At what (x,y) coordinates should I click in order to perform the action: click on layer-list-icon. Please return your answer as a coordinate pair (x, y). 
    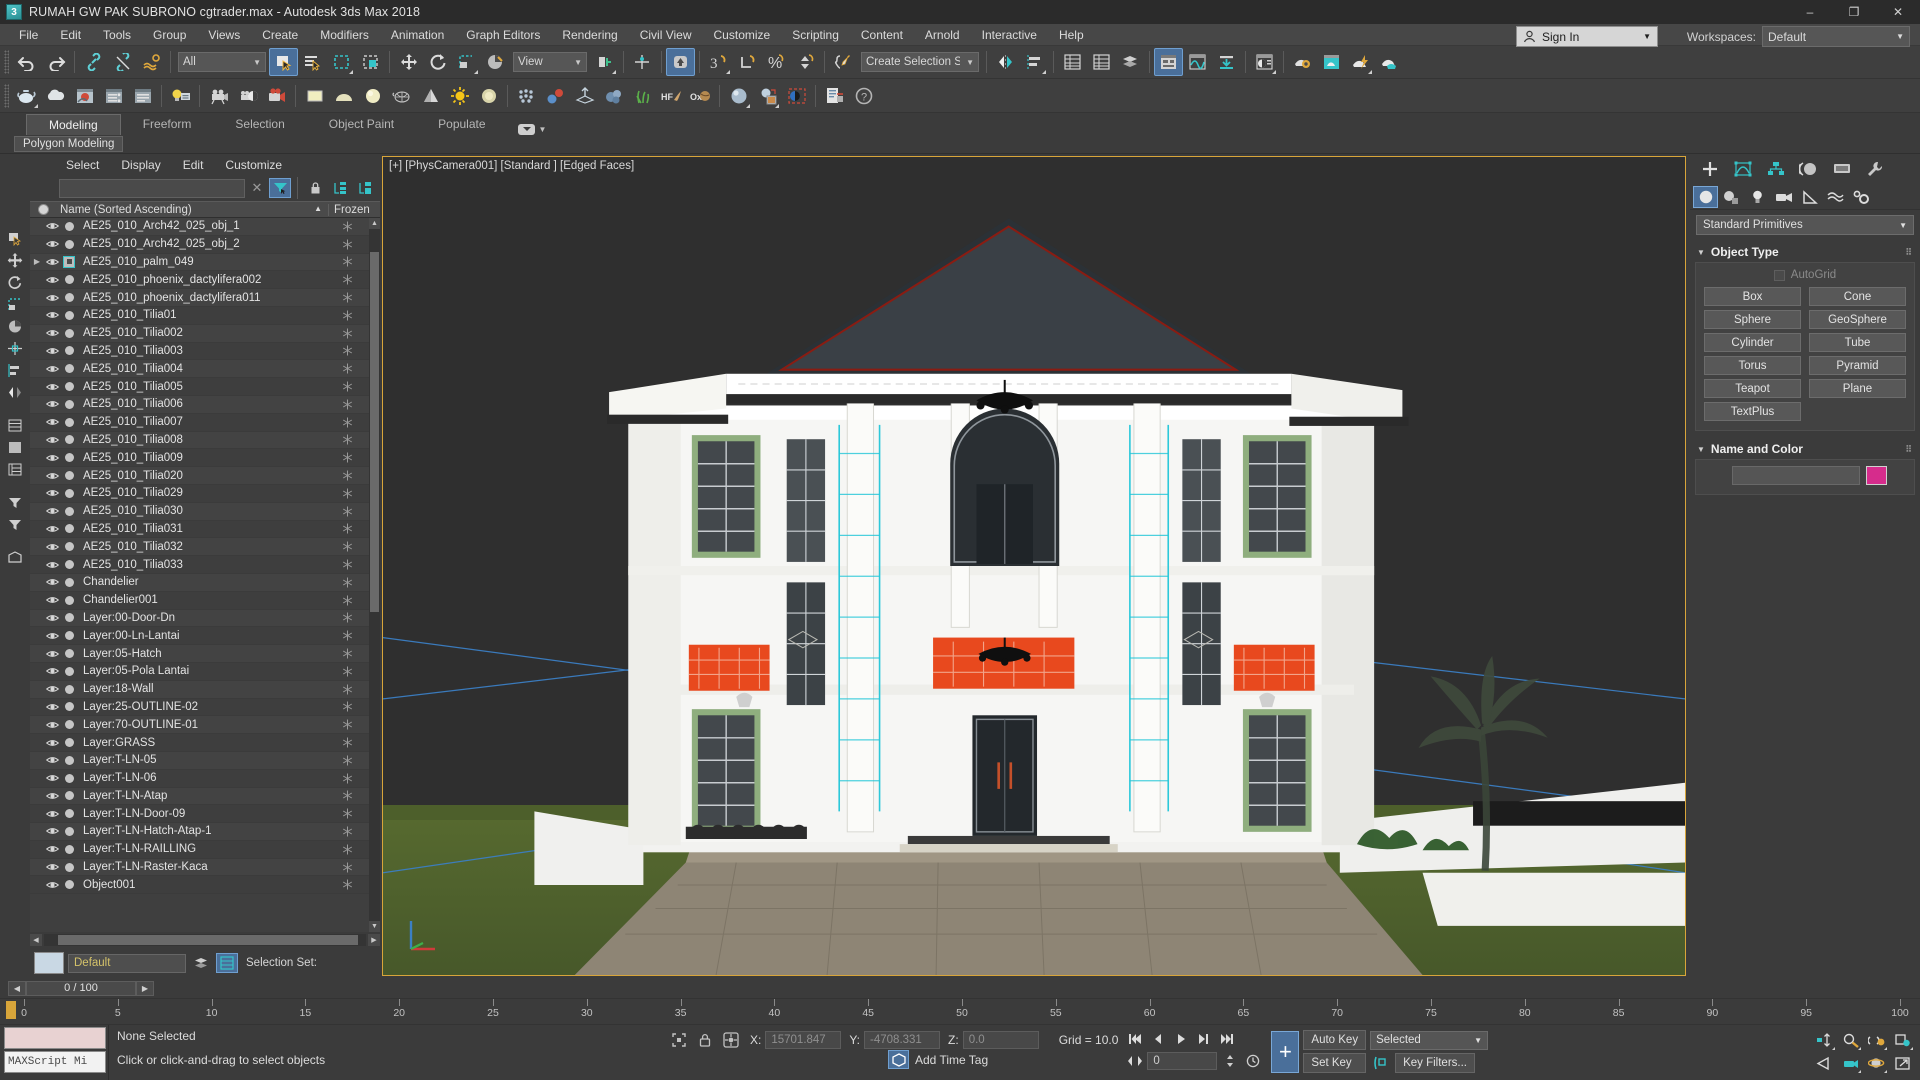
    Looking at the image, I should click on (201, 963).